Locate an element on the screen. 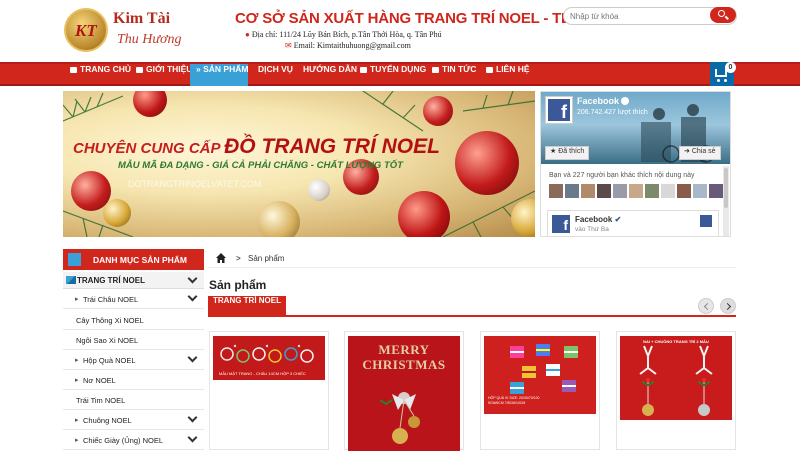 Image resolution: width=800 pixels, height=451 pixels. nav-label: HƯỚNG DẪN is located at coordinates (330, 69).